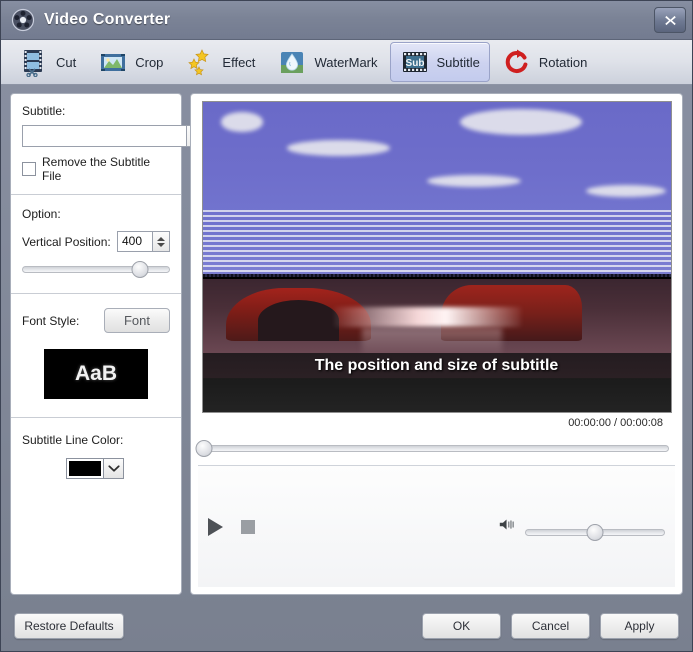 This screenshot has width=693, height=652. What do you see at coordinates (292, 62) in the screenshot?
I see `water-drop-icon` at bounding box center [292, 62].